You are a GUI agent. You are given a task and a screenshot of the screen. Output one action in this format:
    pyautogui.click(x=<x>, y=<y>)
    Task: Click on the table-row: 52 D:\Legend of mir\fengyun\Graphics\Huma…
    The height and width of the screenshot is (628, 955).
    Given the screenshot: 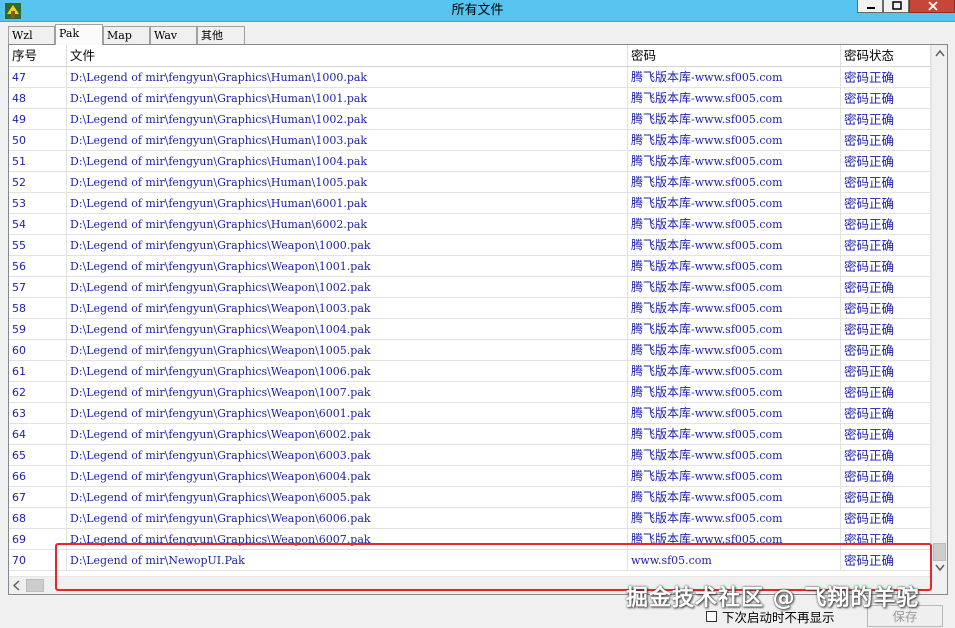 What is the action you would take?
    pyautogui.click(x=470, y=182)
    